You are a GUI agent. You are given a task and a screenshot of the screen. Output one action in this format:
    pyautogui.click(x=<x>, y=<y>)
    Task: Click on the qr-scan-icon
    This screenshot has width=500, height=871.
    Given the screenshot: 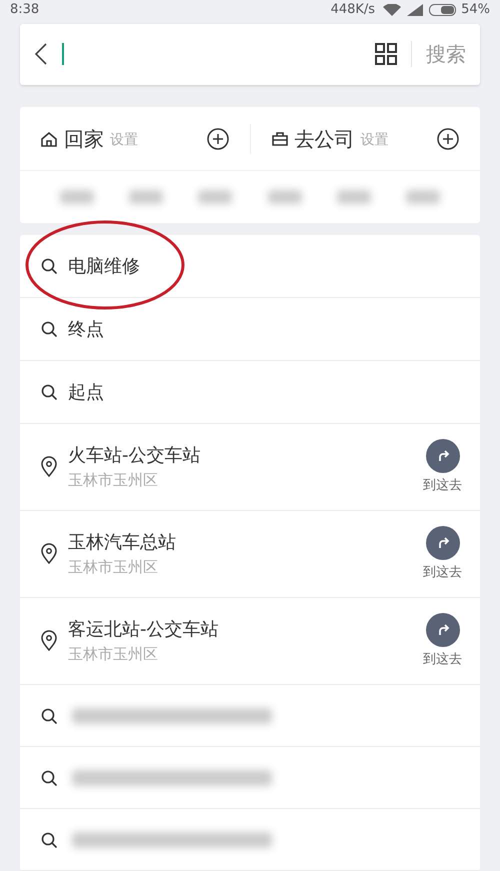 What is the action you would take?
    pyautogui.click(x=386, y=54)
    